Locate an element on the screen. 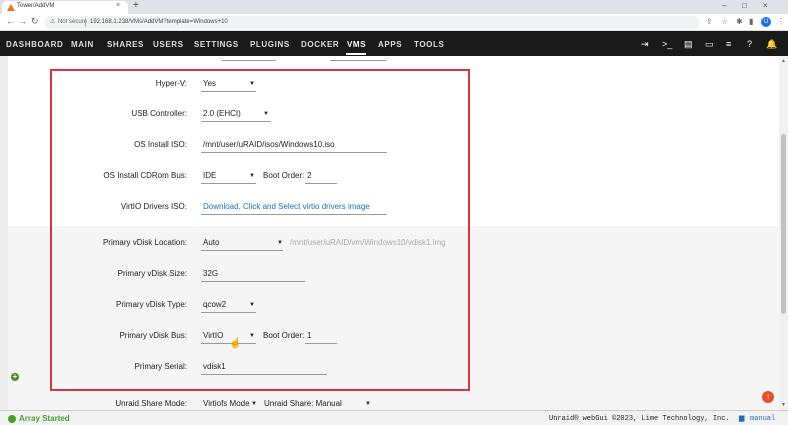 Image resolution: width=788 pixels, height=425 pixels. array-status-text: Array Started is located at coordinates (44, 418).